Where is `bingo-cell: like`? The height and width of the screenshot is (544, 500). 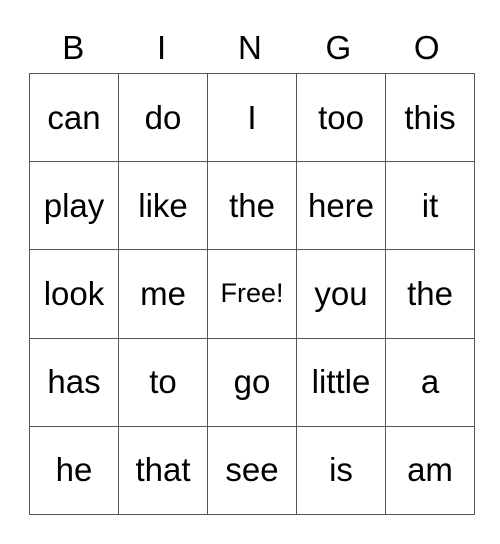 bingo-cell: like is located at coordinates (163, 206).